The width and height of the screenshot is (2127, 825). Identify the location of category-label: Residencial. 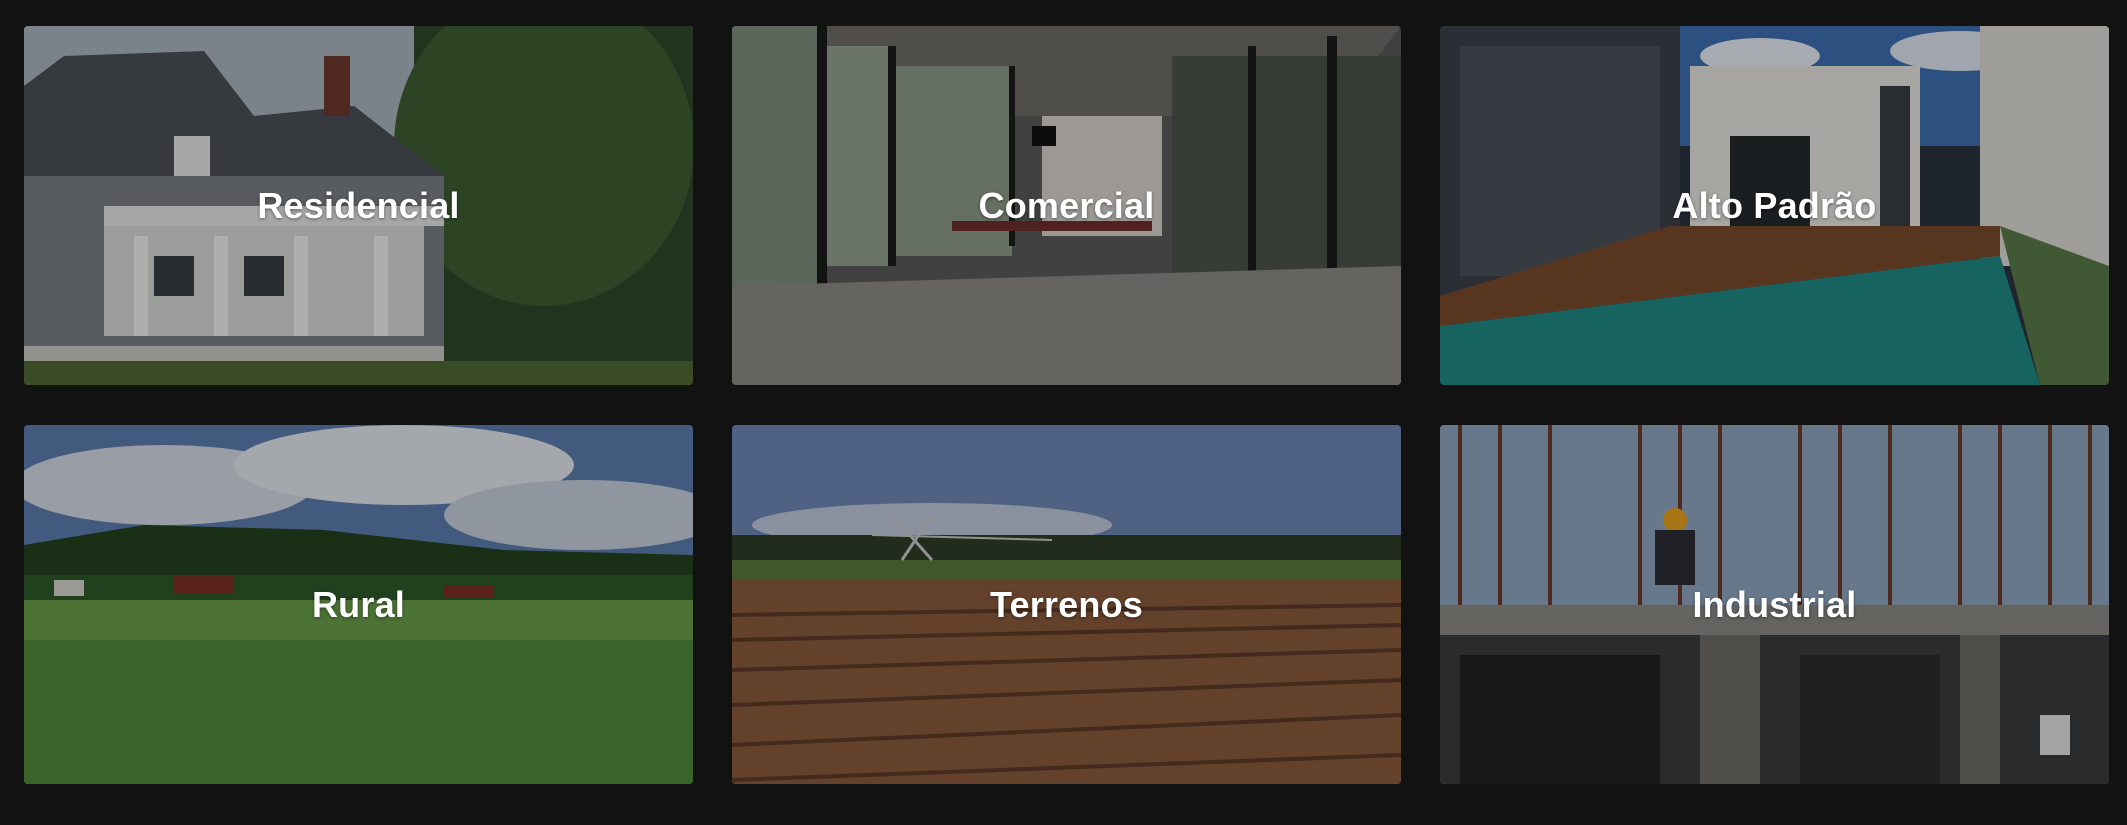
(358, 205).